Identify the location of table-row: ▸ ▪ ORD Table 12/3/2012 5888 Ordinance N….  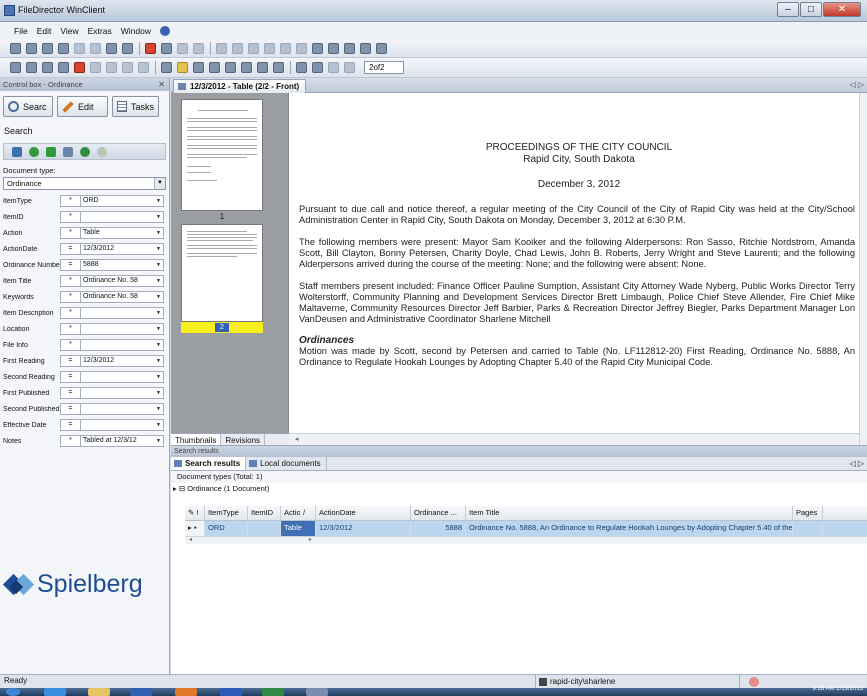
(526, 528).